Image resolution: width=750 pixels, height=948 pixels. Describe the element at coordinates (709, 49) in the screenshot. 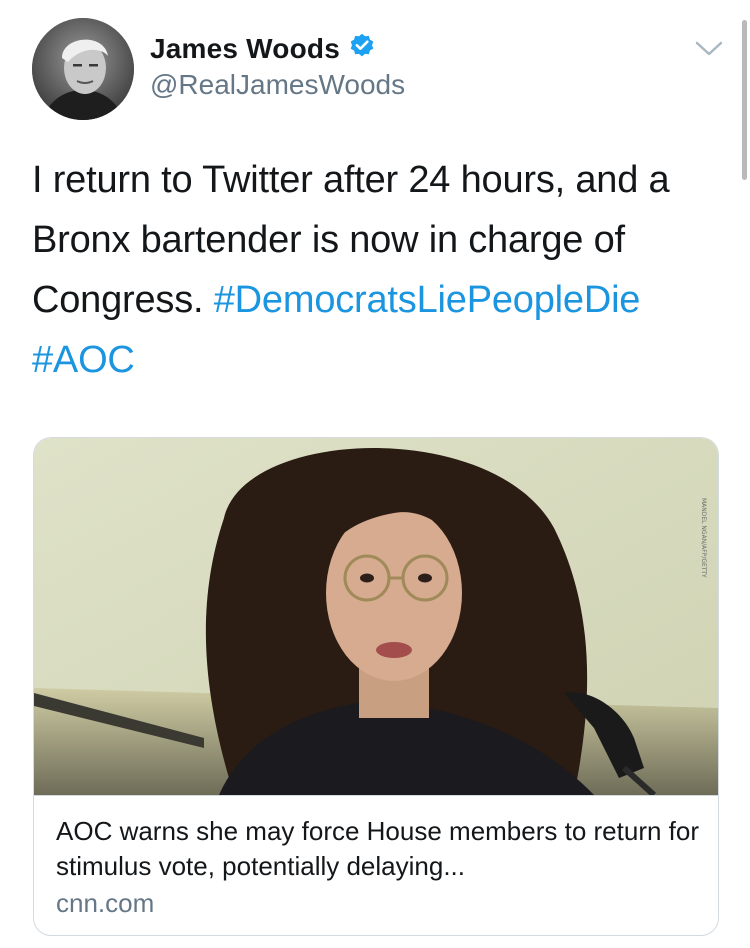

I see `chevron-down-icon` at that location.